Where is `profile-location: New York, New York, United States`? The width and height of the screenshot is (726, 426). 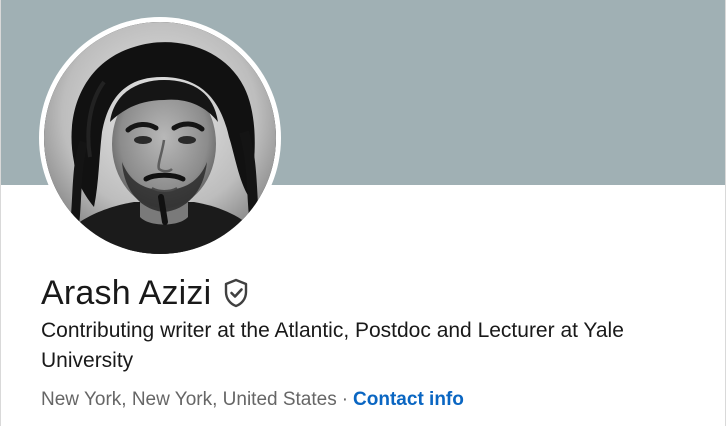
profile-location: New York, New York, United States is located at coordinates (189, 399).